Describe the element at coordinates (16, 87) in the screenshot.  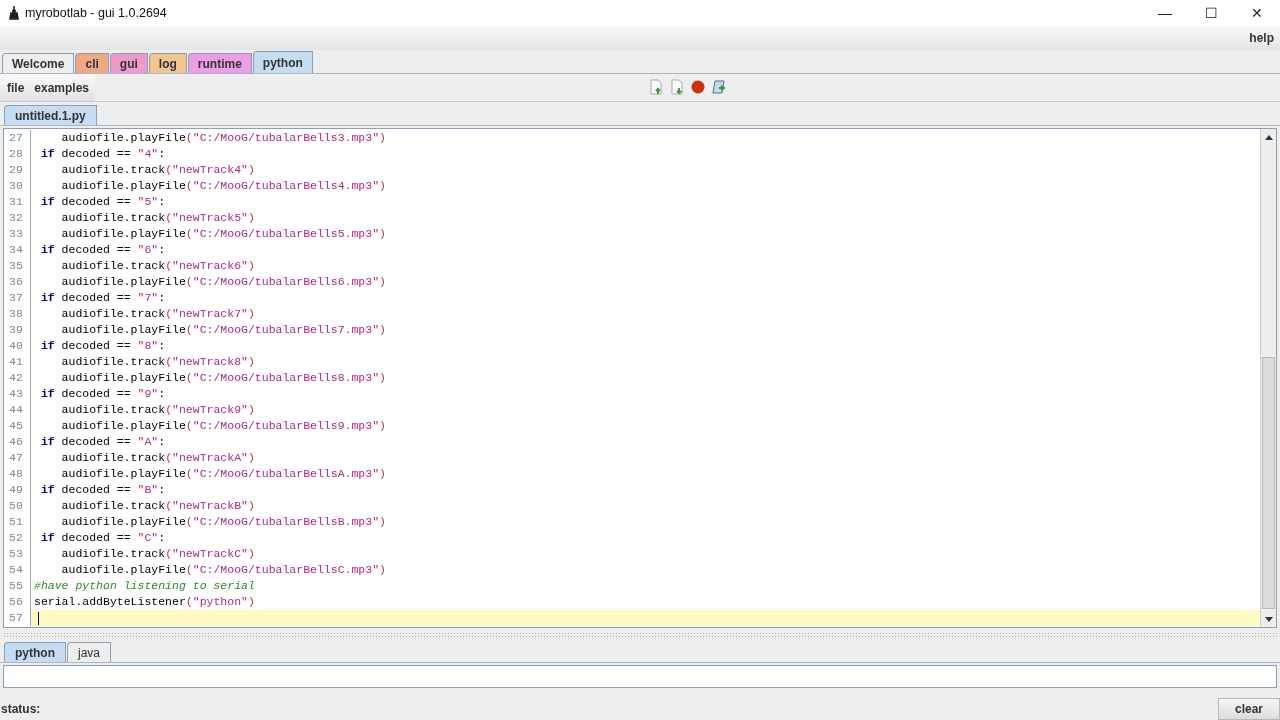
I see `menu-item: file` at that location.